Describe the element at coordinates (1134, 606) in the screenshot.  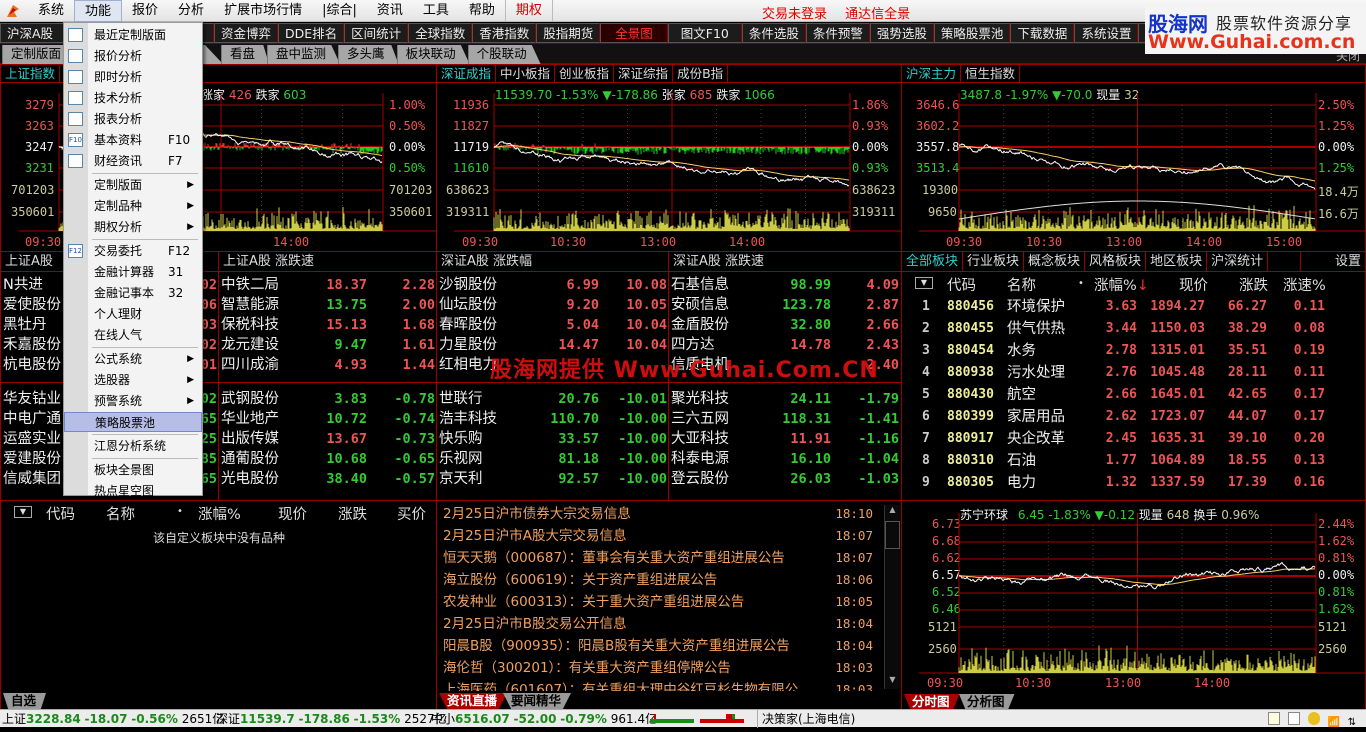
I see `stock-intraday-chart` at that location.